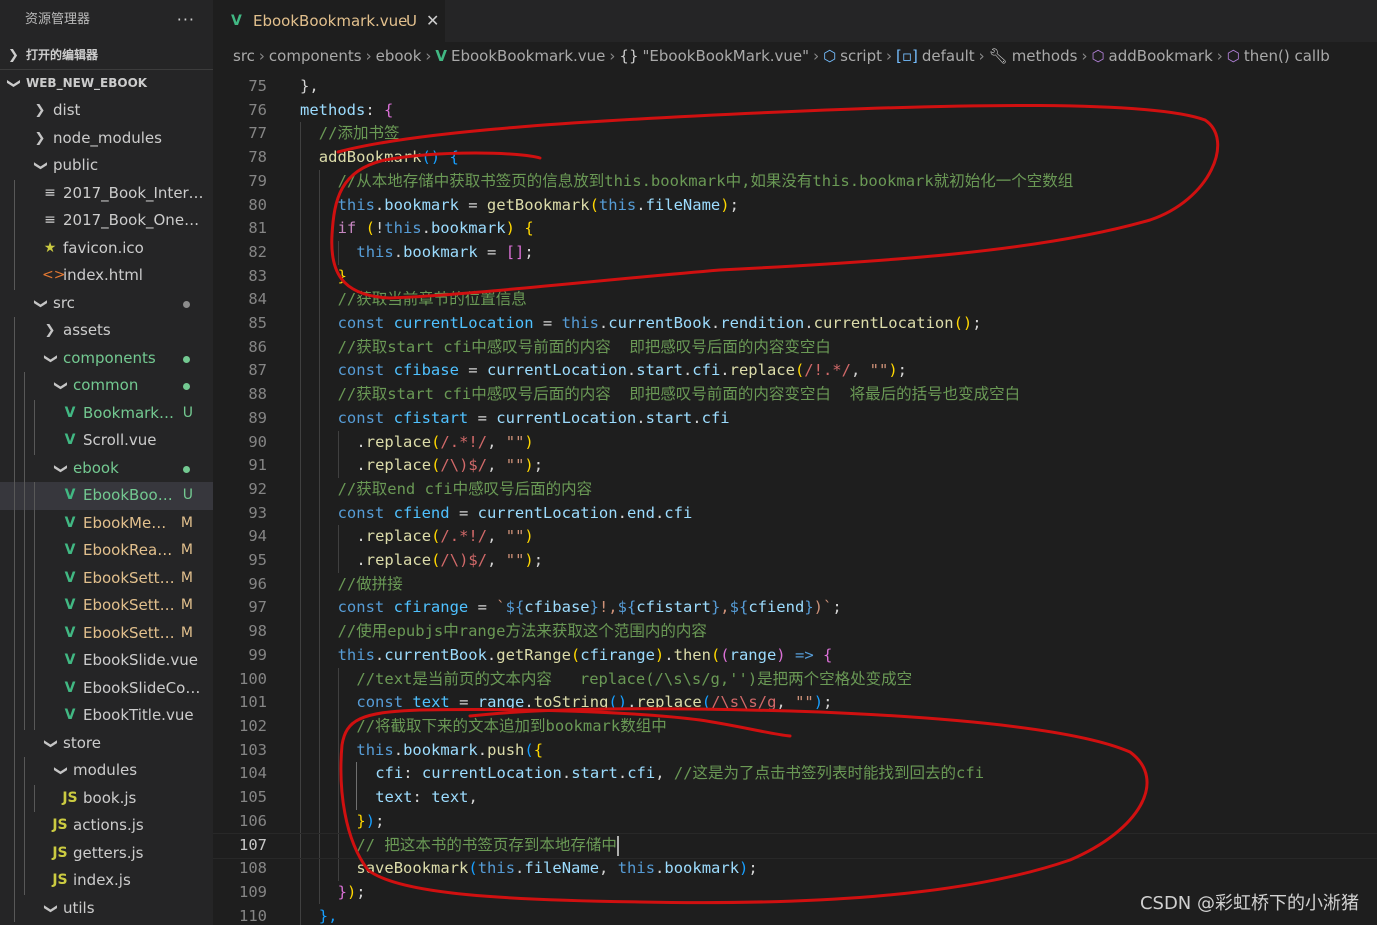  Describe the element at coordinates (106, 83) in the screenshot. I see `project-section: ❯ WEB_NEW_EBOOK` at that location.